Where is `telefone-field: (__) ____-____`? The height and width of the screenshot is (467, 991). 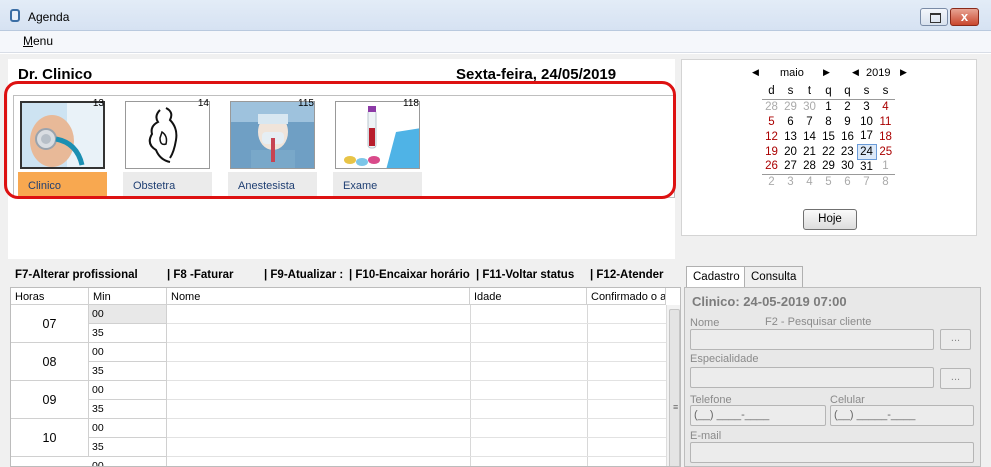 telefone-field: (__) ____-____ is located at coordinates (758, 415).